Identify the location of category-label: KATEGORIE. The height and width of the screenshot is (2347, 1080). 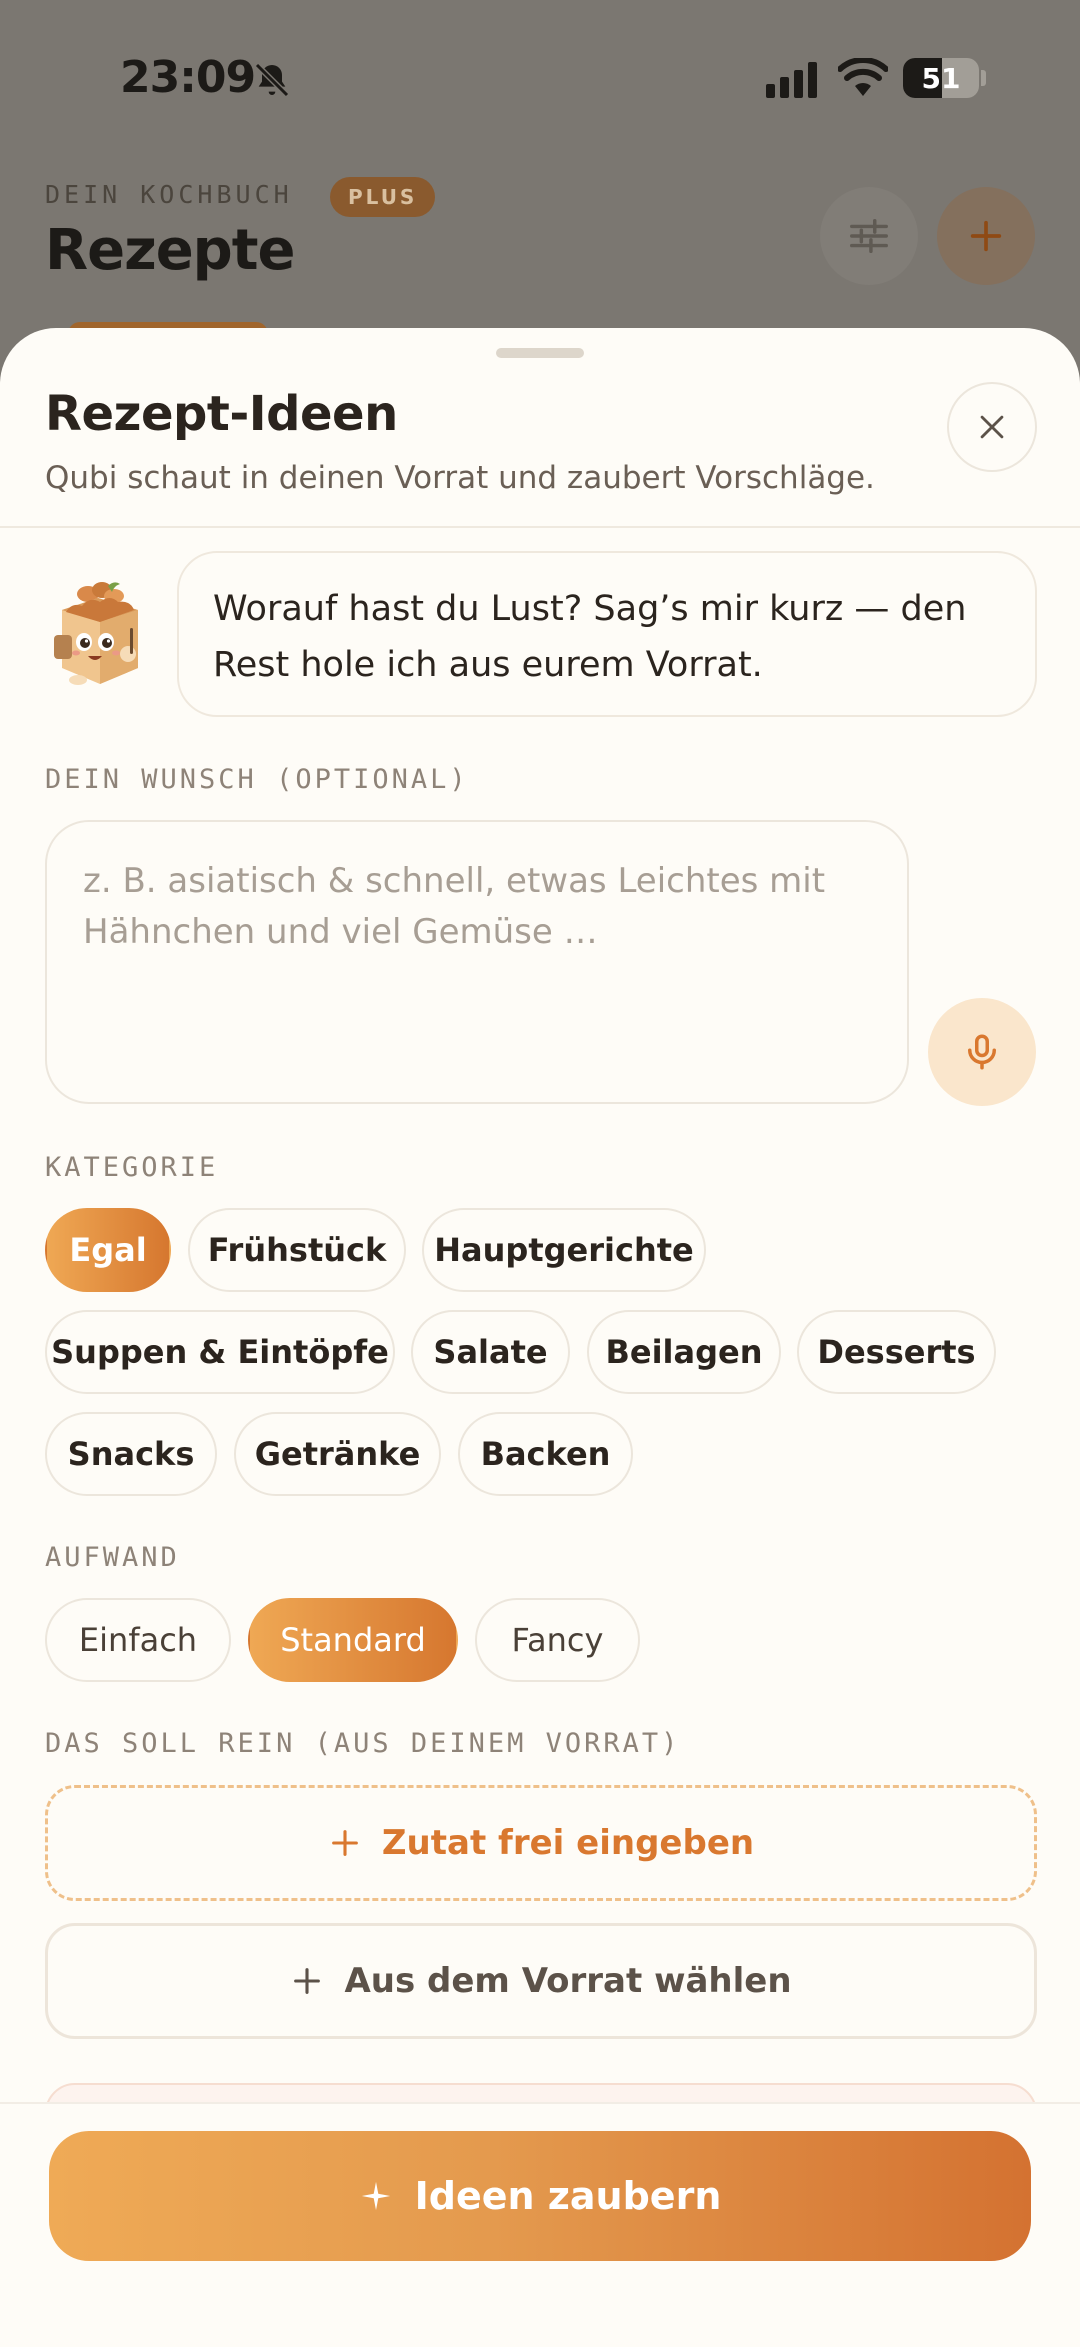
(132, 1167).